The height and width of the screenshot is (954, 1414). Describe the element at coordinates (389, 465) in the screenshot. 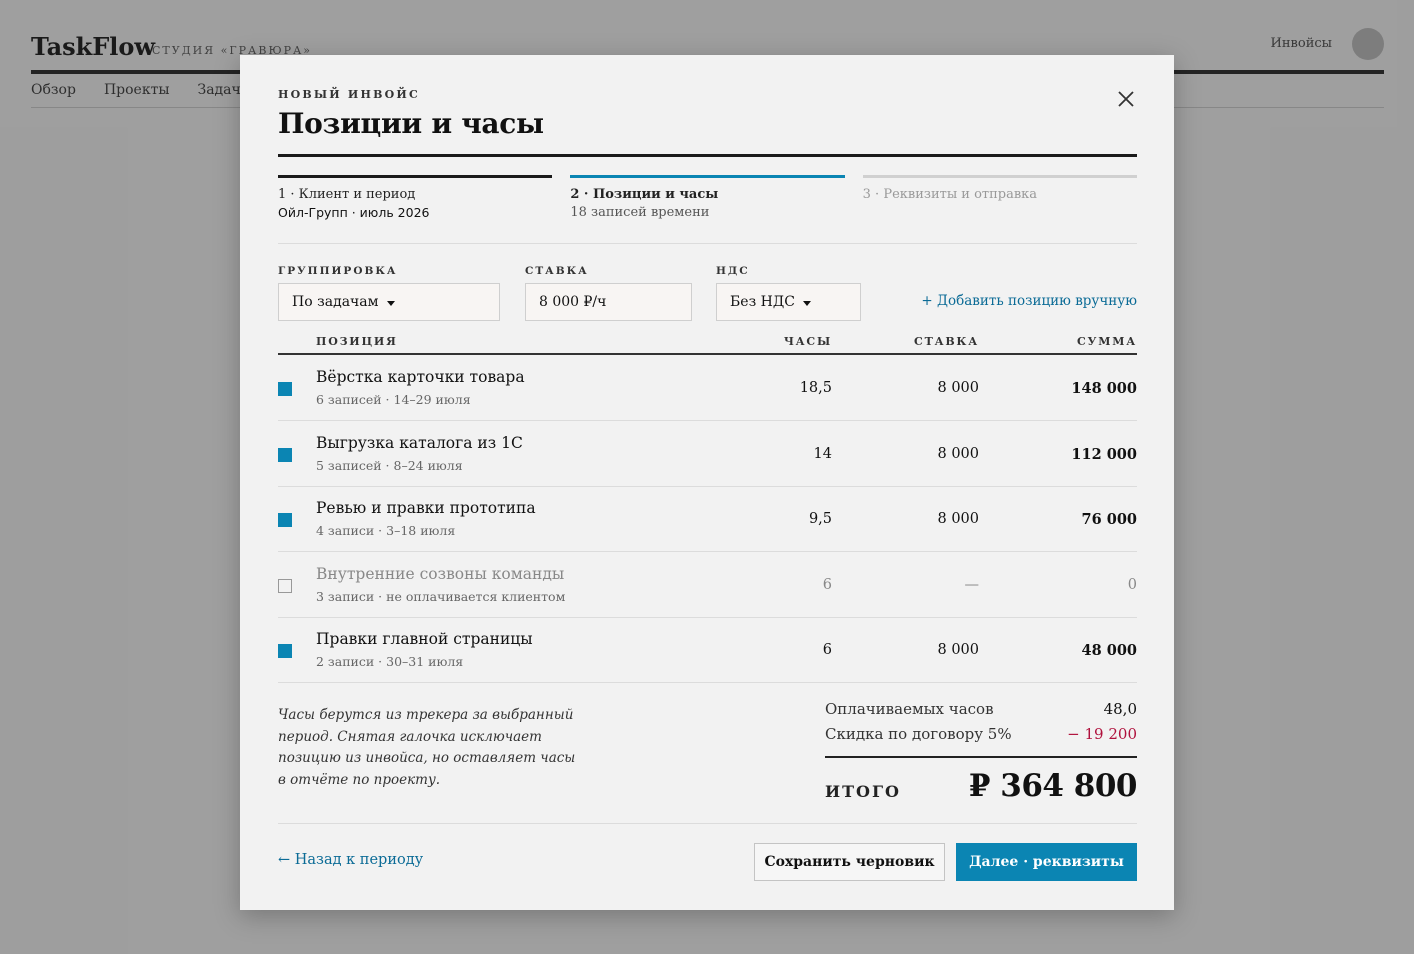

I see `row-meta: 5 записей · 8–24 июля` at that location.